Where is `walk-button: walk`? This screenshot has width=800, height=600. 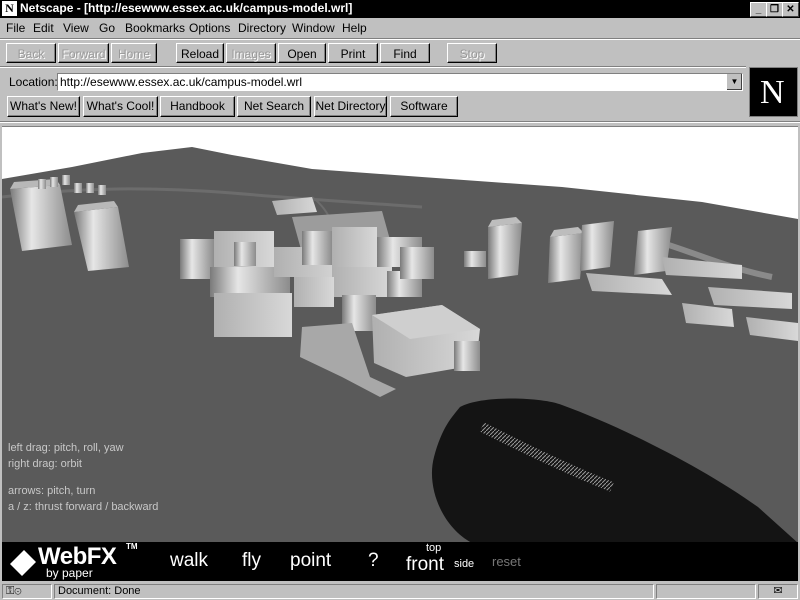
walk-button: walk is located at coordinates (189, 561).